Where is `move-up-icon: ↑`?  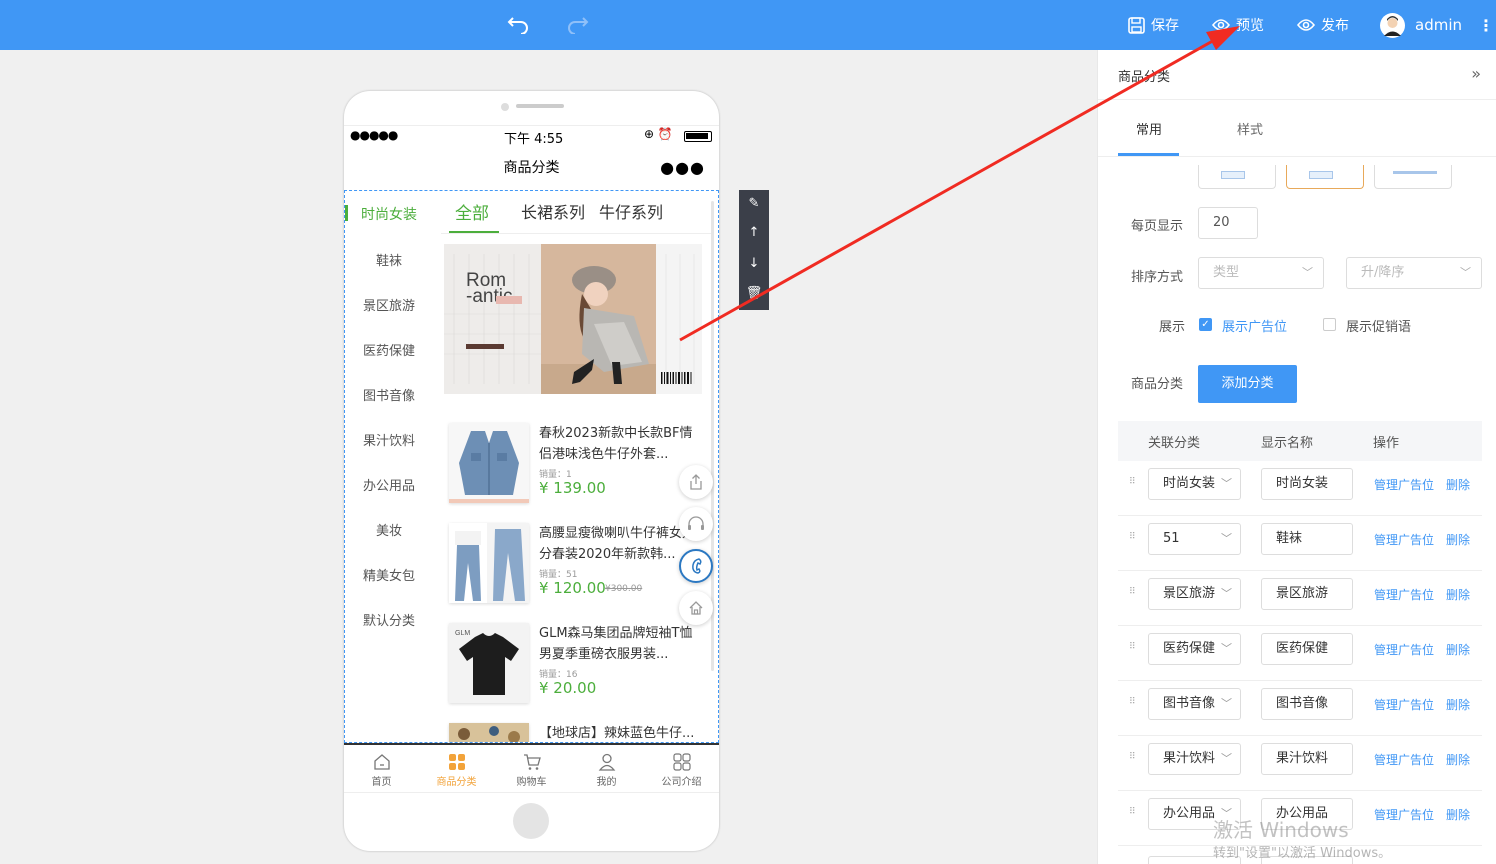
move-up-icon: ↑ is located at coordinates (754, 232).